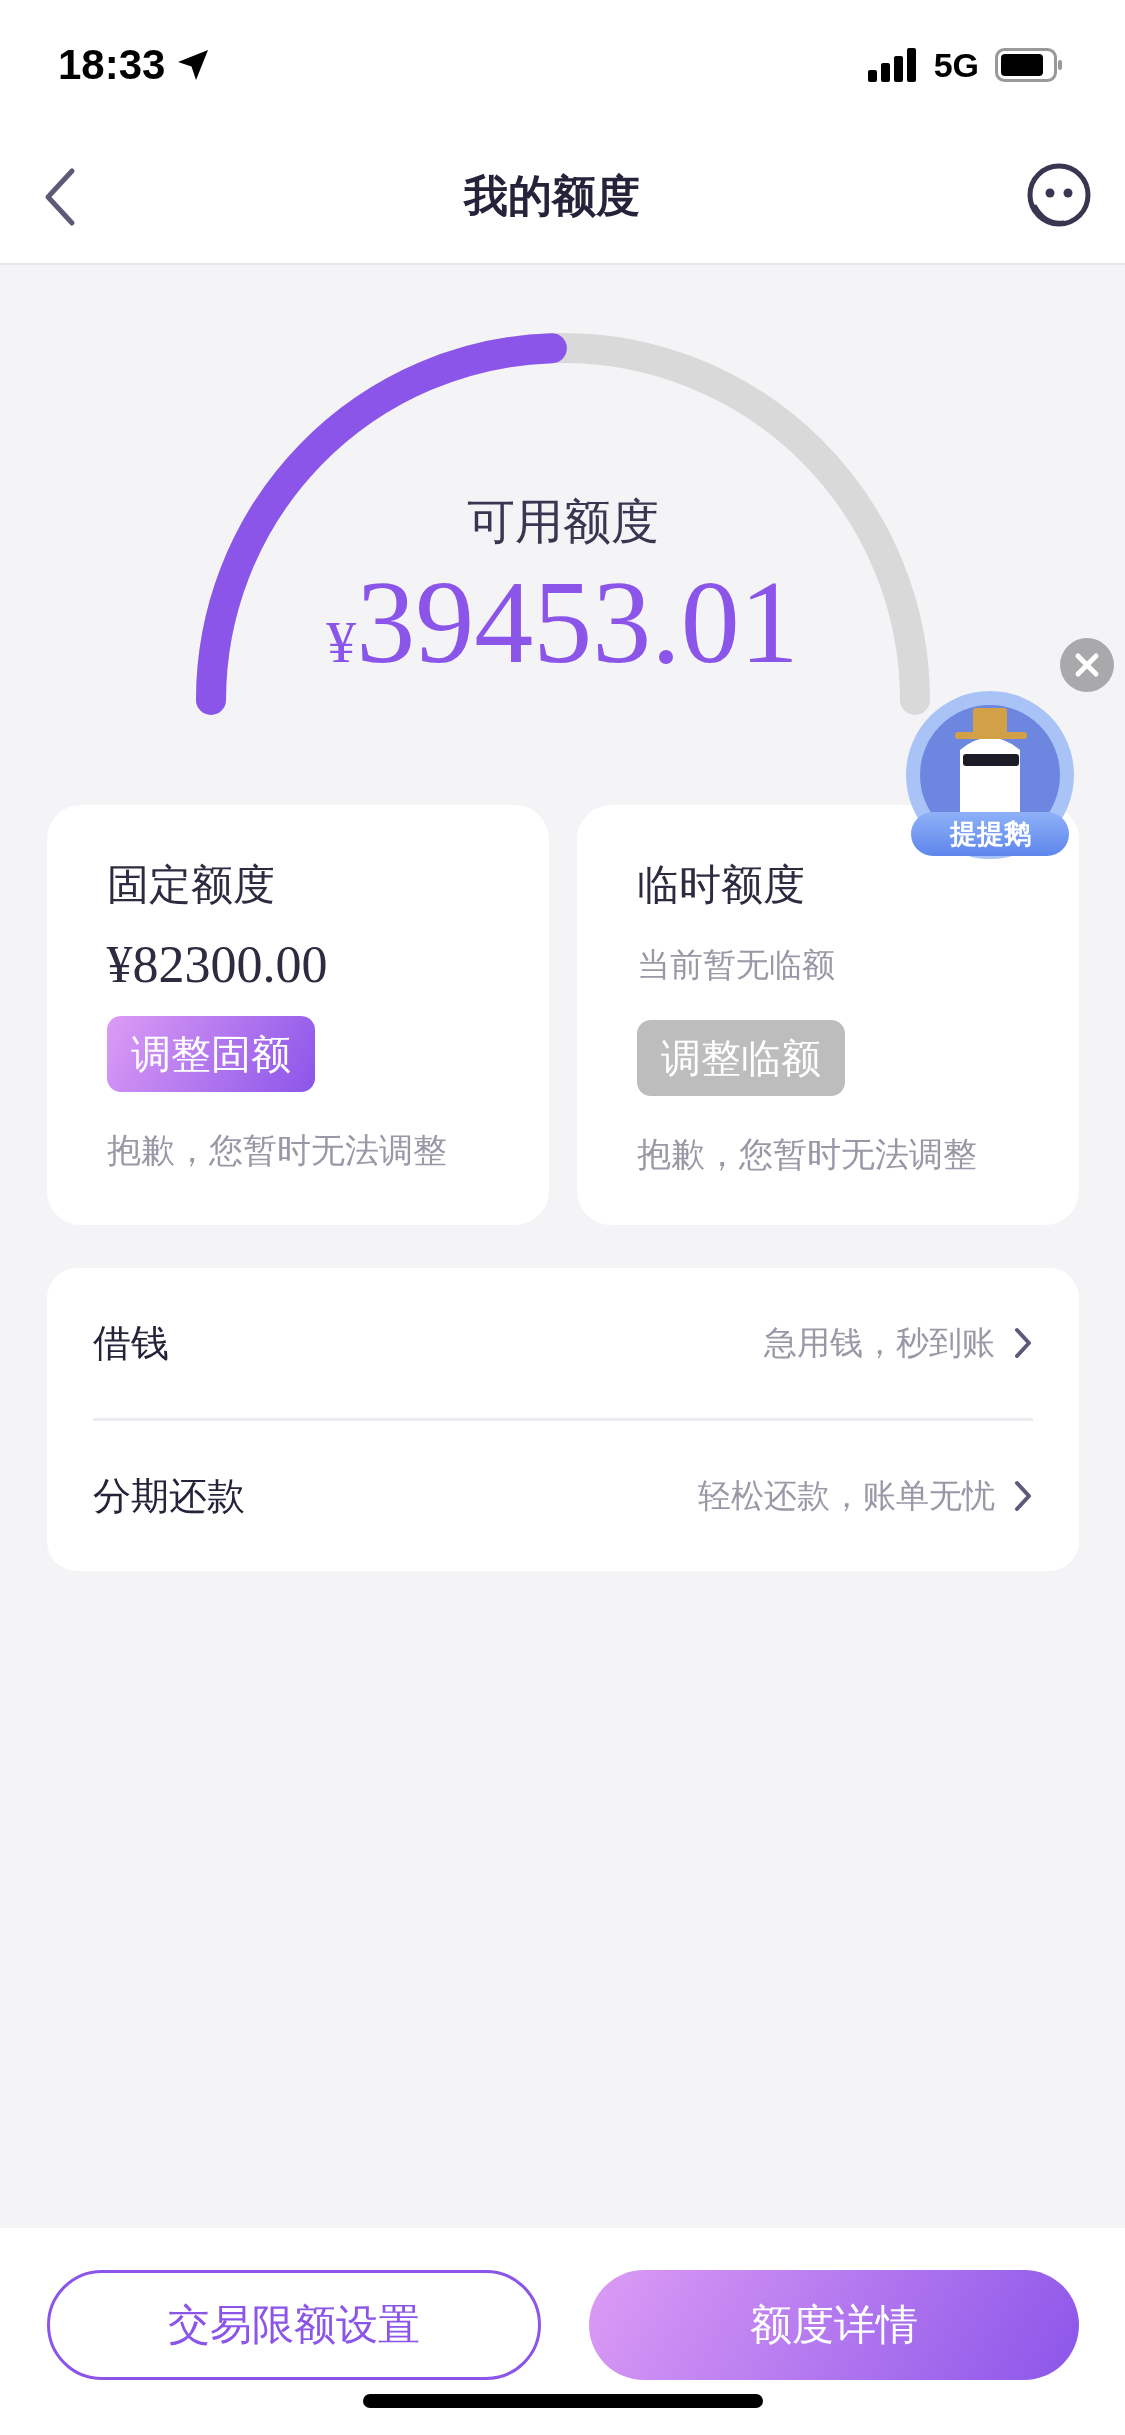 The height and width of the screenshot is (2435, 1125). Describe the element at coordinates (168, 1496) in the screenshot. I see `row-label: 分期还款` at that location.